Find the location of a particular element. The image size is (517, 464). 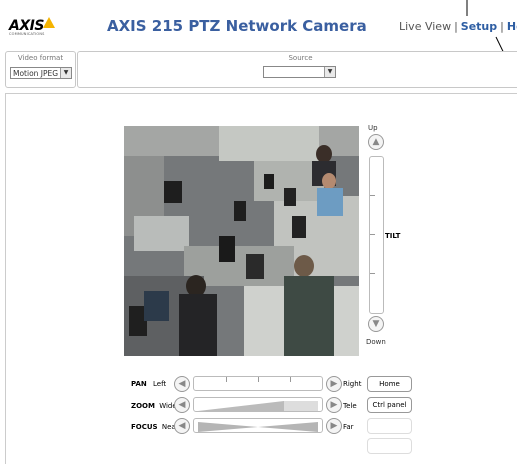

focus-row-label: FOCUS Near is located at coordinates (155, 427).